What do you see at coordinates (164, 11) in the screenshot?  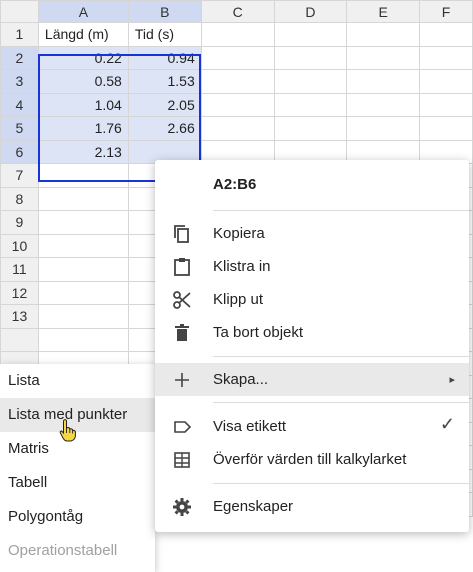 I see `column-header-b: B` at bounding box center [164, 11].